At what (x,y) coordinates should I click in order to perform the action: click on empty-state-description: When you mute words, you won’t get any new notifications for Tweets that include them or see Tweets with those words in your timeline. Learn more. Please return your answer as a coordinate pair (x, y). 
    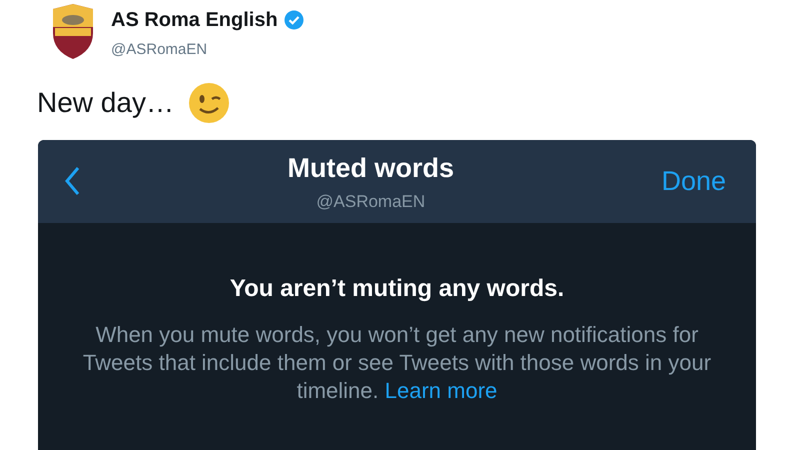
    Looking at the image, I should click on (397, 362).